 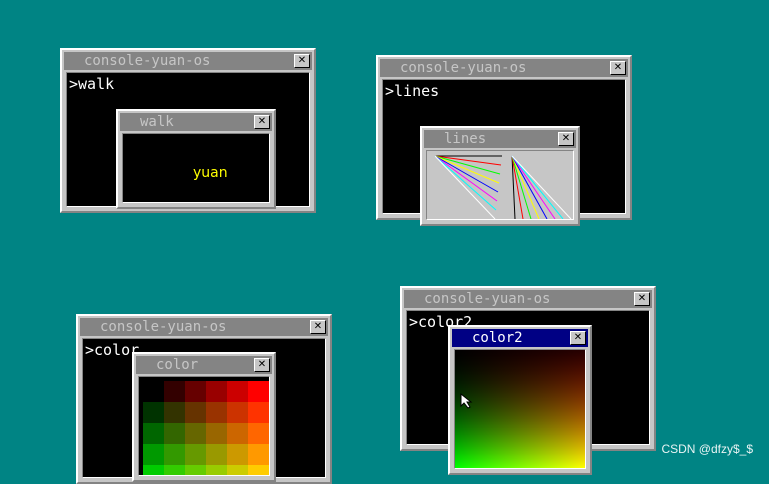 I want to click on watermark: CSDN @dfzy$_$, so click(x=707, y=449).